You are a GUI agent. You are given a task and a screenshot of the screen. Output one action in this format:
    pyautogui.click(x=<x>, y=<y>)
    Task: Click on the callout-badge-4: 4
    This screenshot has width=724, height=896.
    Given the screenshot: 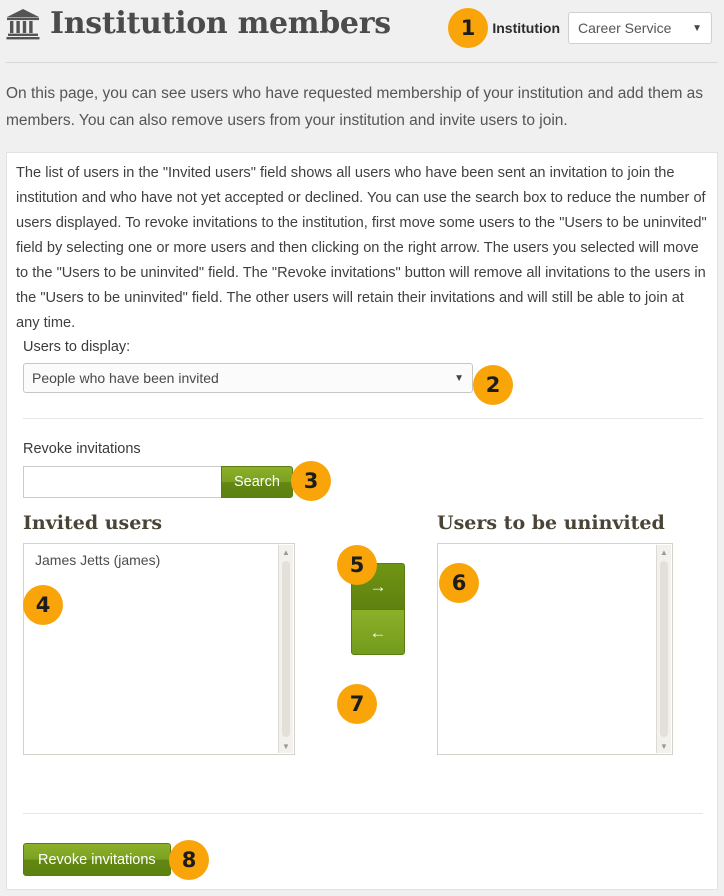 What is the action you would take?
    pyautogui.click(x=43, y=605)
    